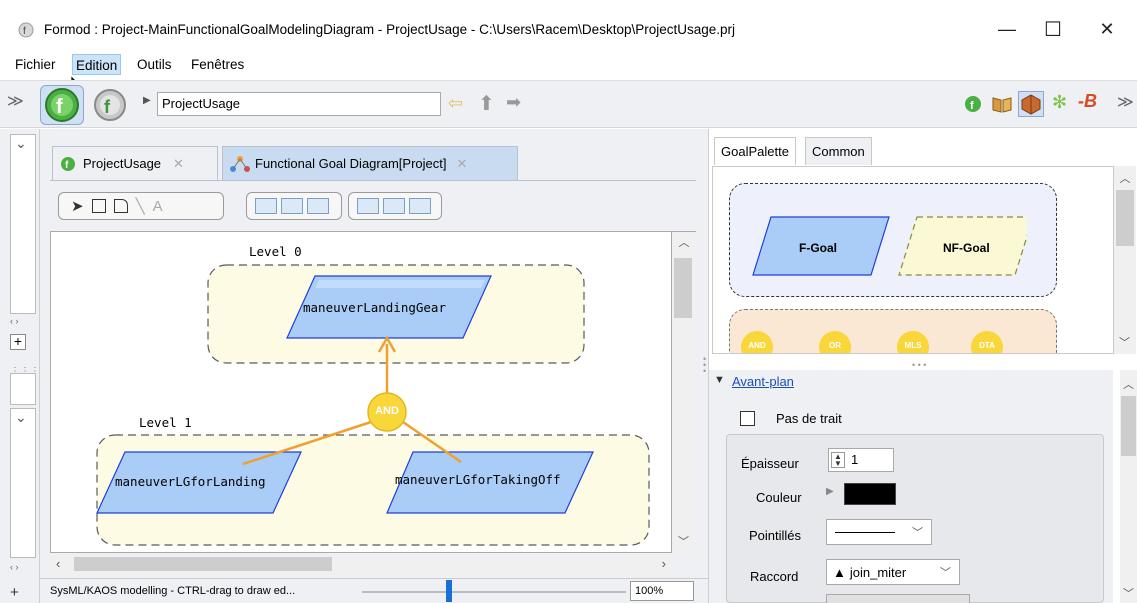 Image resolution: width=1137 pixels, height=603 pixels. I want to click on left-panel-mid, so click(23, 389).